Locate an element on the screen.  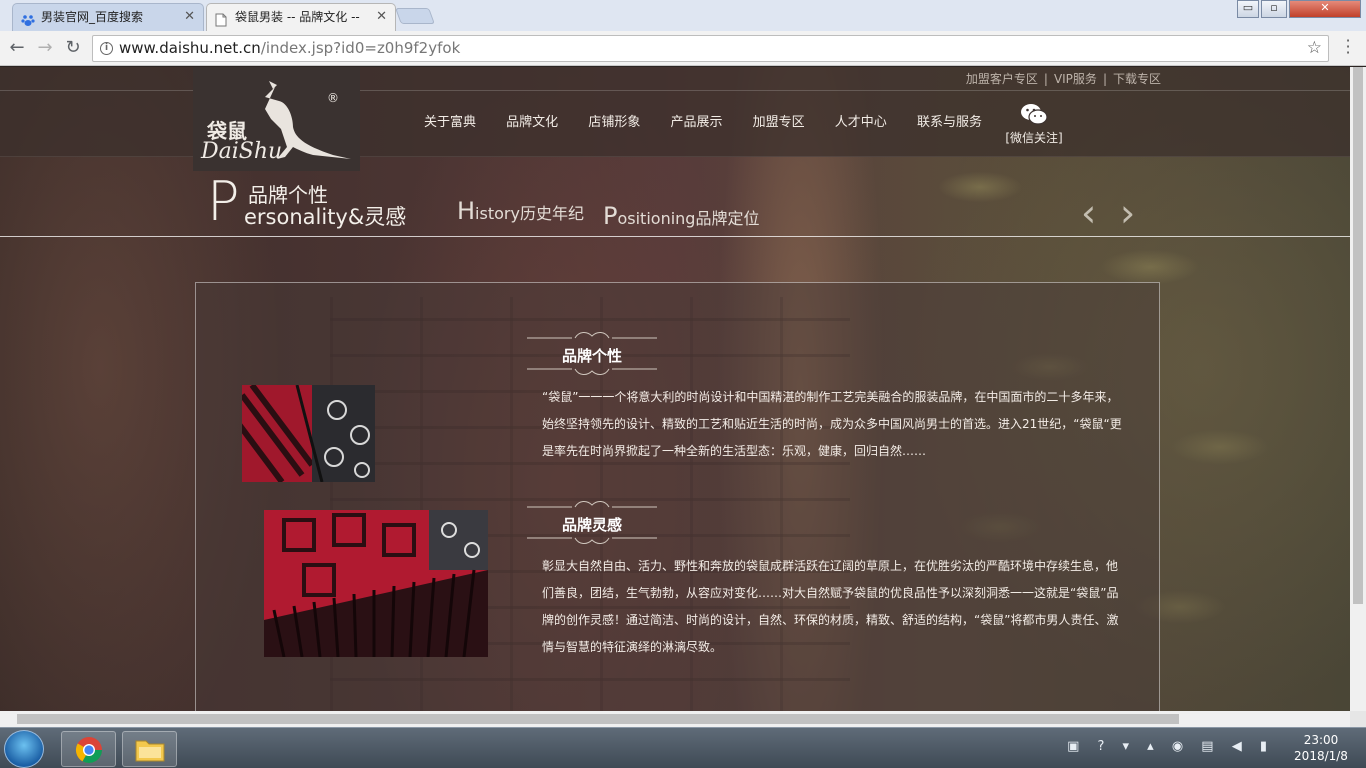
new-tab-button is located at coordinates (415, 16).